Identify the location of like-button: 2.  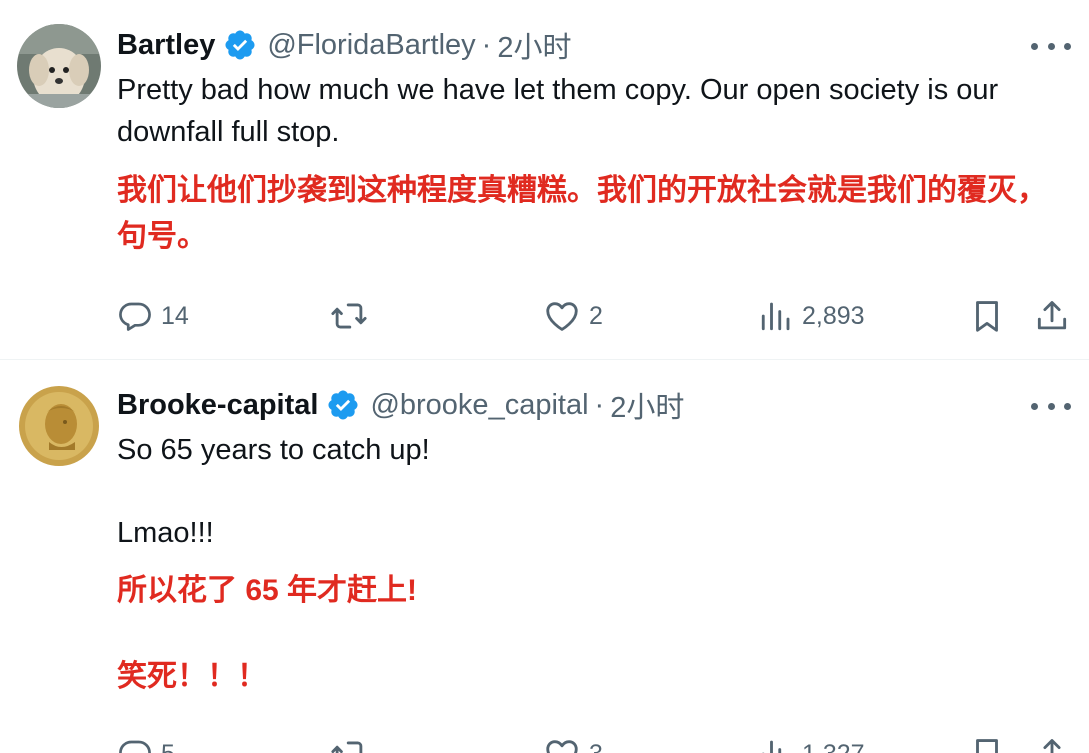
(573, 316).